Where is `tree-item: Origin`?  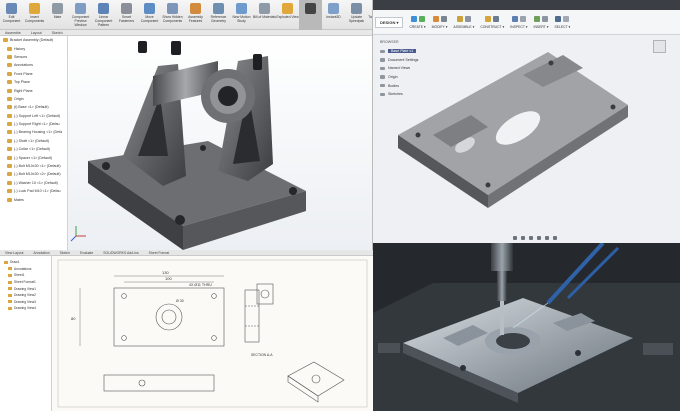 tree-item: Origin is located at coordinates (33, 99).